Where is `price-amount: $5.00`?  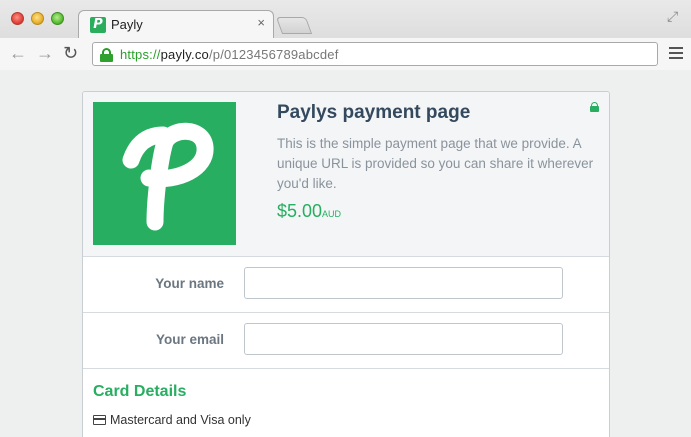
price-amount: $5.00 is located at coordinates (300, 211).